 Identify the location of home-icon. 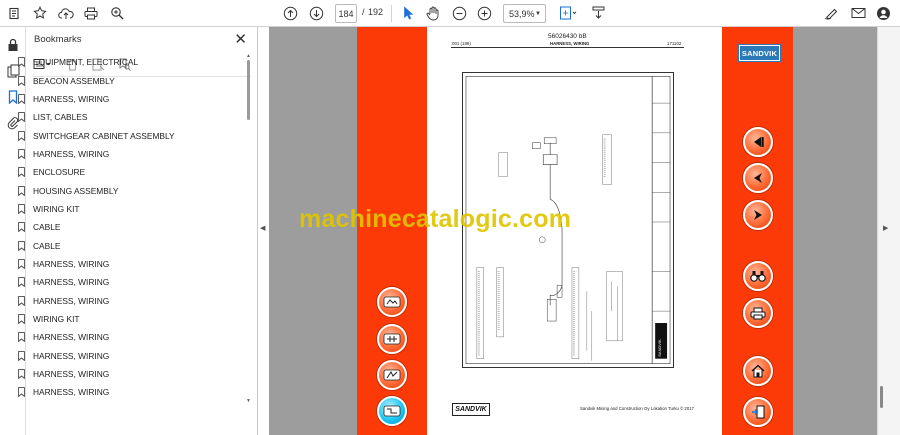
(14, 13).